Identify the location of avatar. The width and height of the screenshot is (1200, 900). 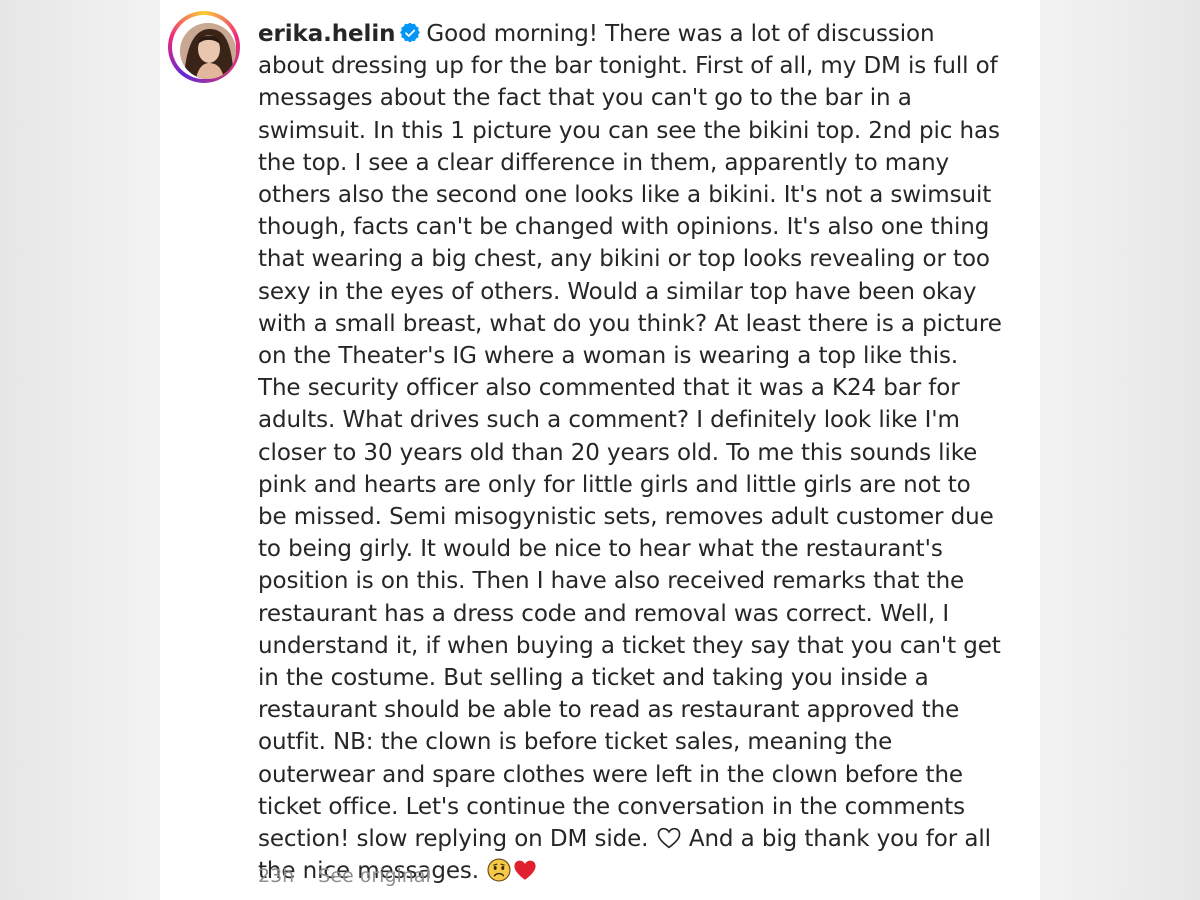
(208, 51).